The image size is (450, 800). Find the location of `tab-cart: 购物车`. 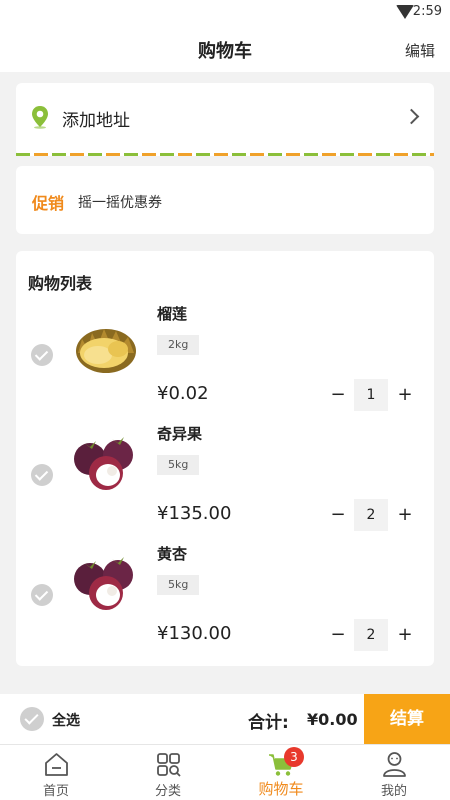

tab-cart: 购物车 is located at coordinates (281, 772).